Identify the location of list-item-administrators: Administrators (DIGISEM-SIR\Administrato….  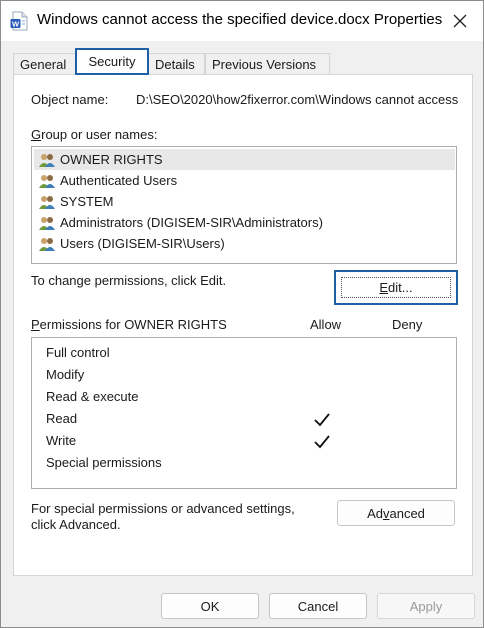
(244, 222).